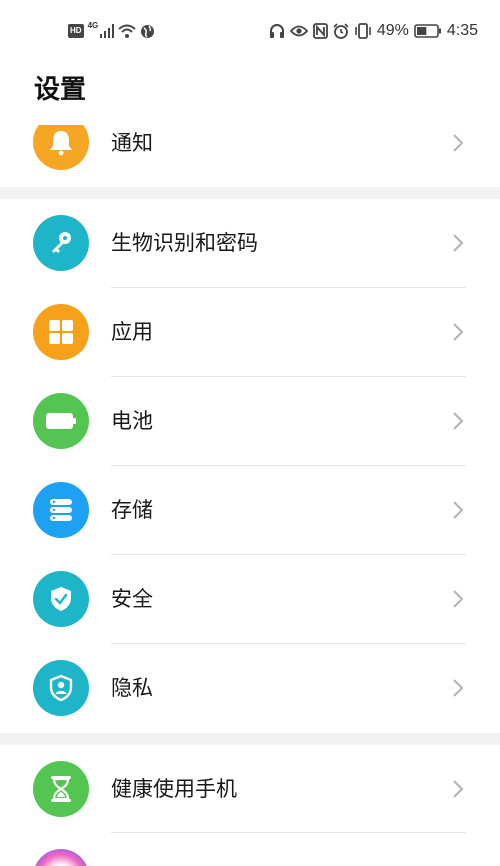  I want to click on settings-item-label: 健康使用手机, so click(174, 789).